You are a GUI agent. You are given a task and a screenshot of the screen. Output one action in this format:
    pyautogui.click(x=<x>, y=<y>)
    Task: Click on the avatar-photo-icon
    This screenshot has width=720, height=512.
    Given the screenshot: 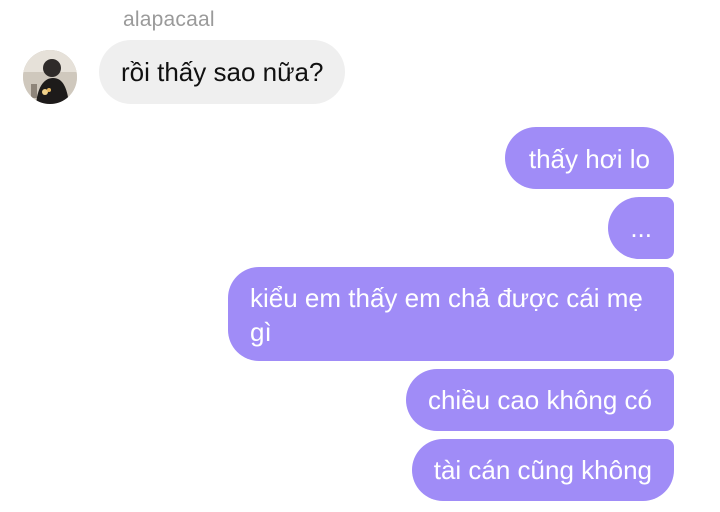 What is the action you would take?
    pyautogui.click(x=50, y=77)
    